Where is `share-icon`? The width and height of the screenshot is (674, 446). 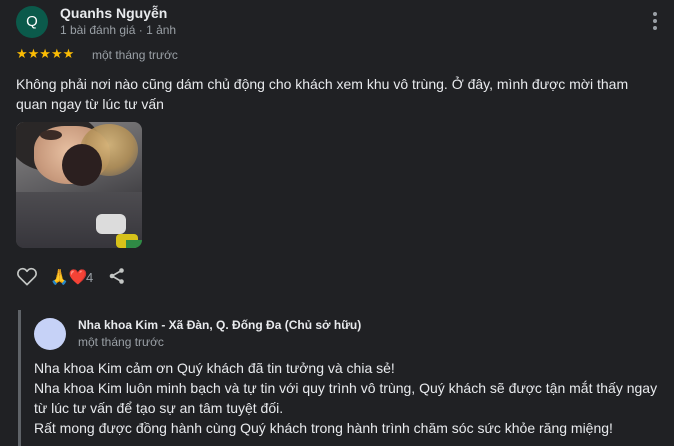 share-icon is located at coordinates (117, 276).